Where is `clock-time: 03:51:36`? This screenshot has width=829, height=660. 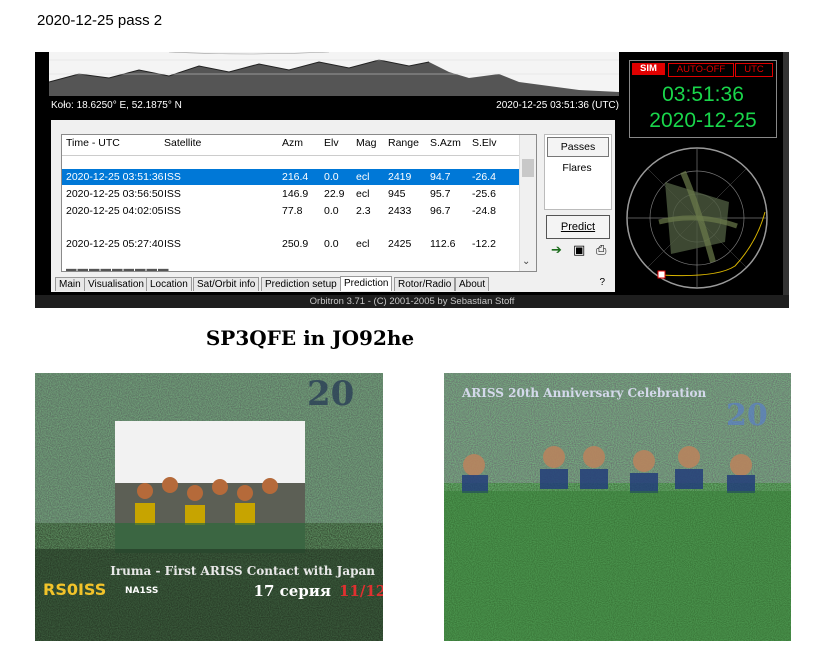
clock-time: 03:51:36 is located at coordinates (703, 94).